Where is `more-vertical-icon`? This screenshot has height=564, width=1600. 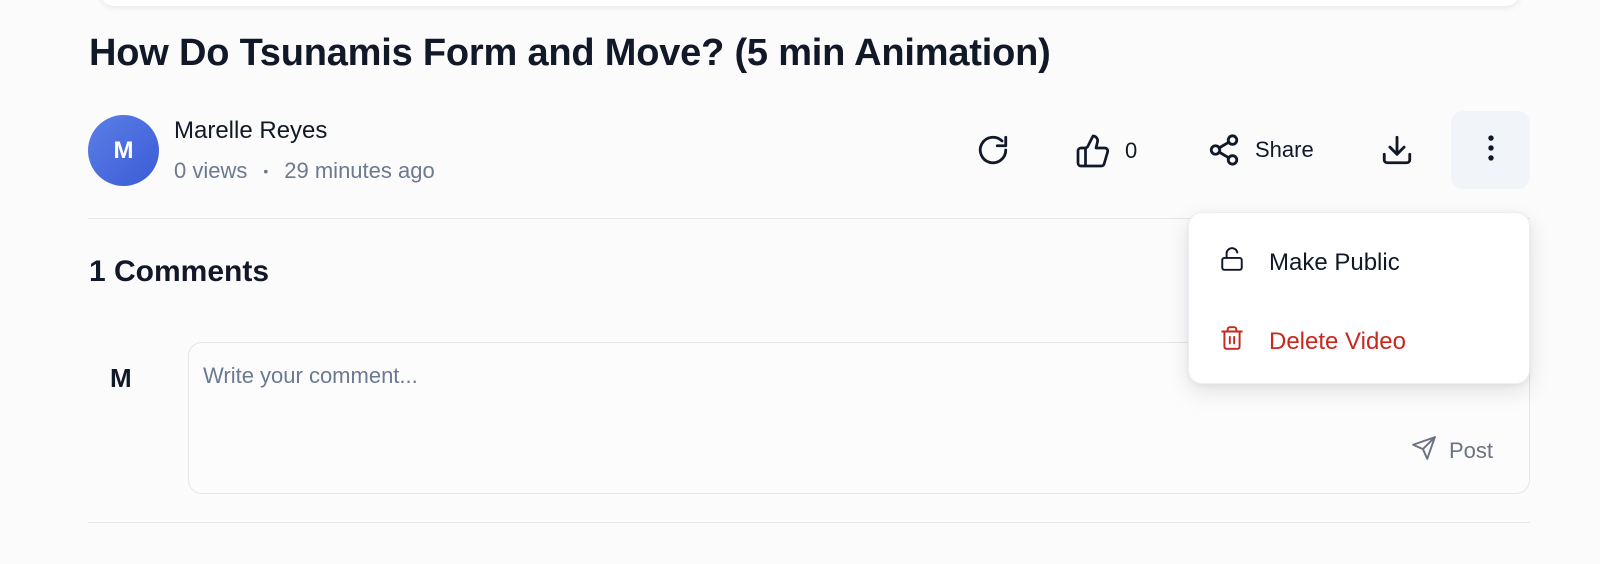 more-vertical-icon is located at coordinates (1491, 150).